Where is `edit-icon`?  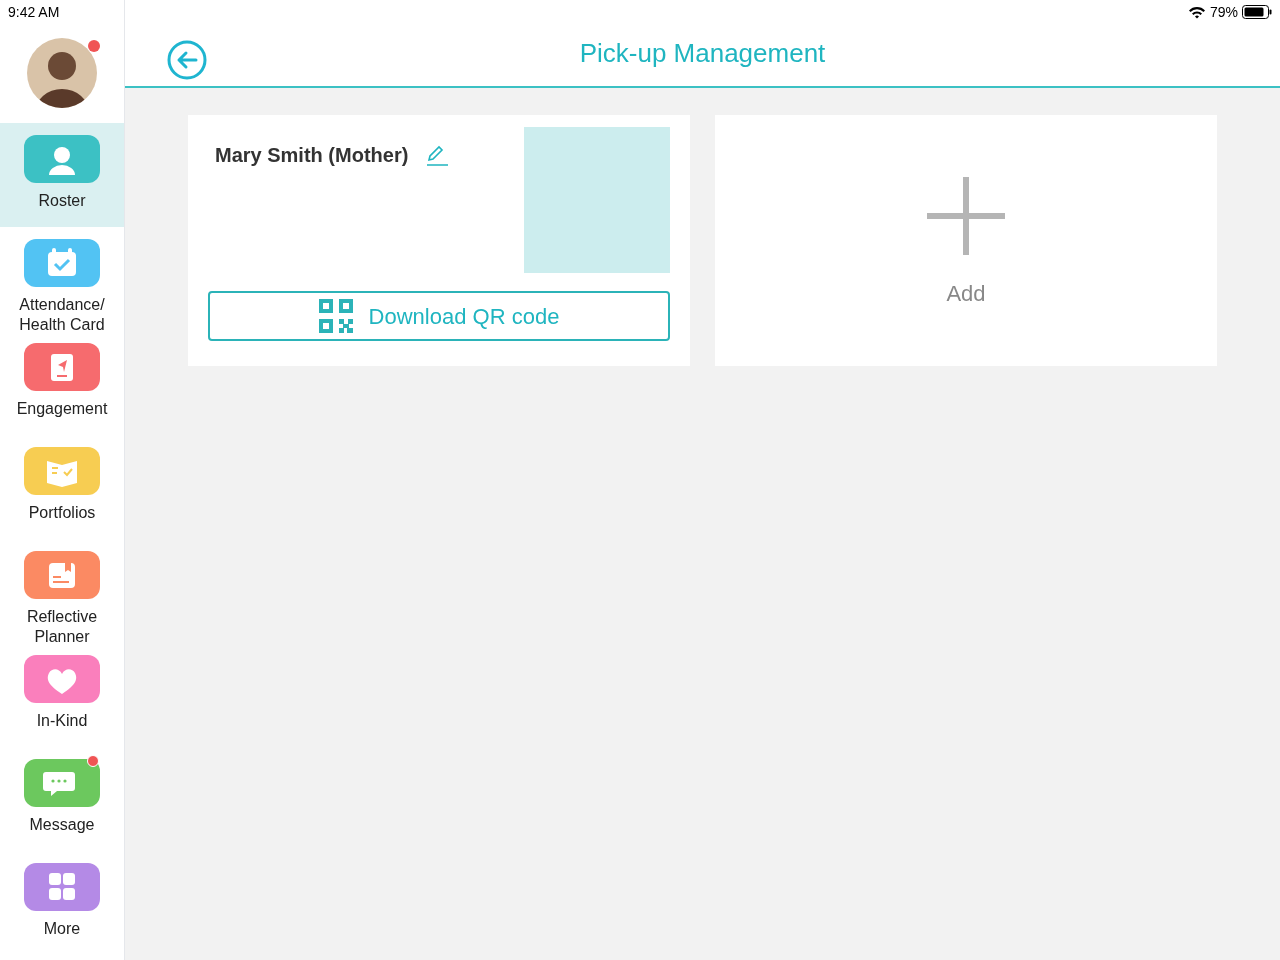 edit-icon is located at coordinates (436, 155).